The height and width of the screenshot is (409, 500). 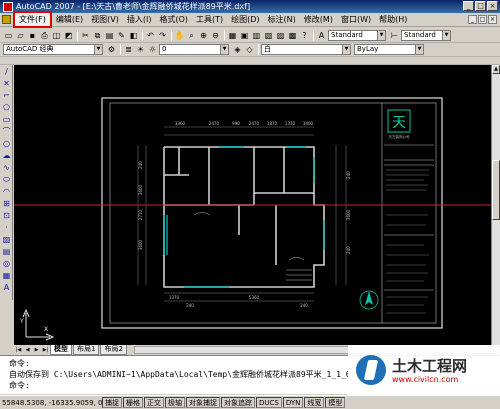 I want to click on workspace-settings-icon: ⚙, so click(x=111, y=49).